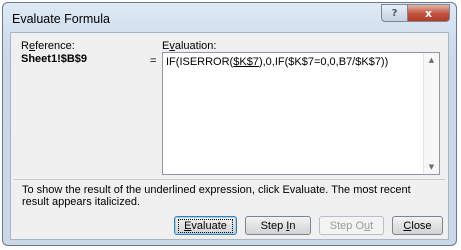 The width and height of the screenshot is (461, 250). What do you see at coordinates (54, 59) in the screenshot?
I see `reference-value: Sheet1!$B$9` at bounding box center [54, 59].